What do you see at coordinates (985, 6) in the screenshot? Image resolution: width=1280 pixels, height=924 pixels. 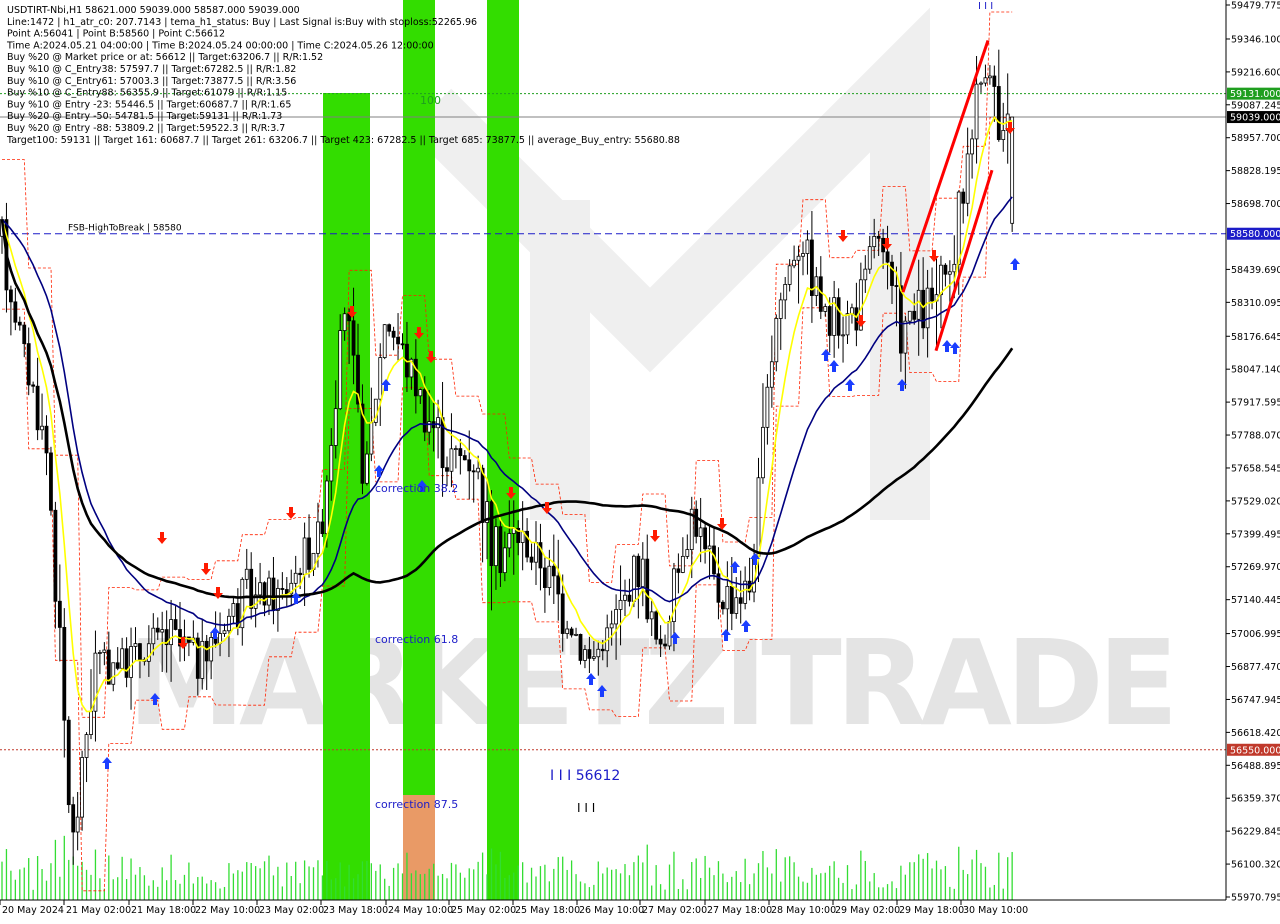 I see `top-marker: I I I` at bounding box center [985, 6].